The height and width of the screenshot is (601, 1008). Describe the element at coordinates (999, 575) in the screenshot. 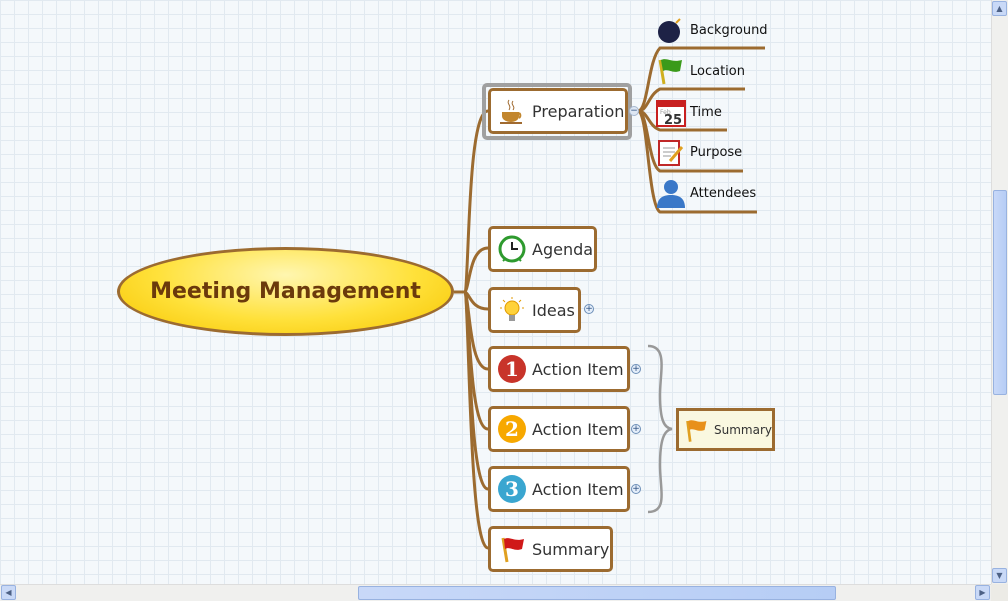

I see `scroll-down-button: ▼` at that location.